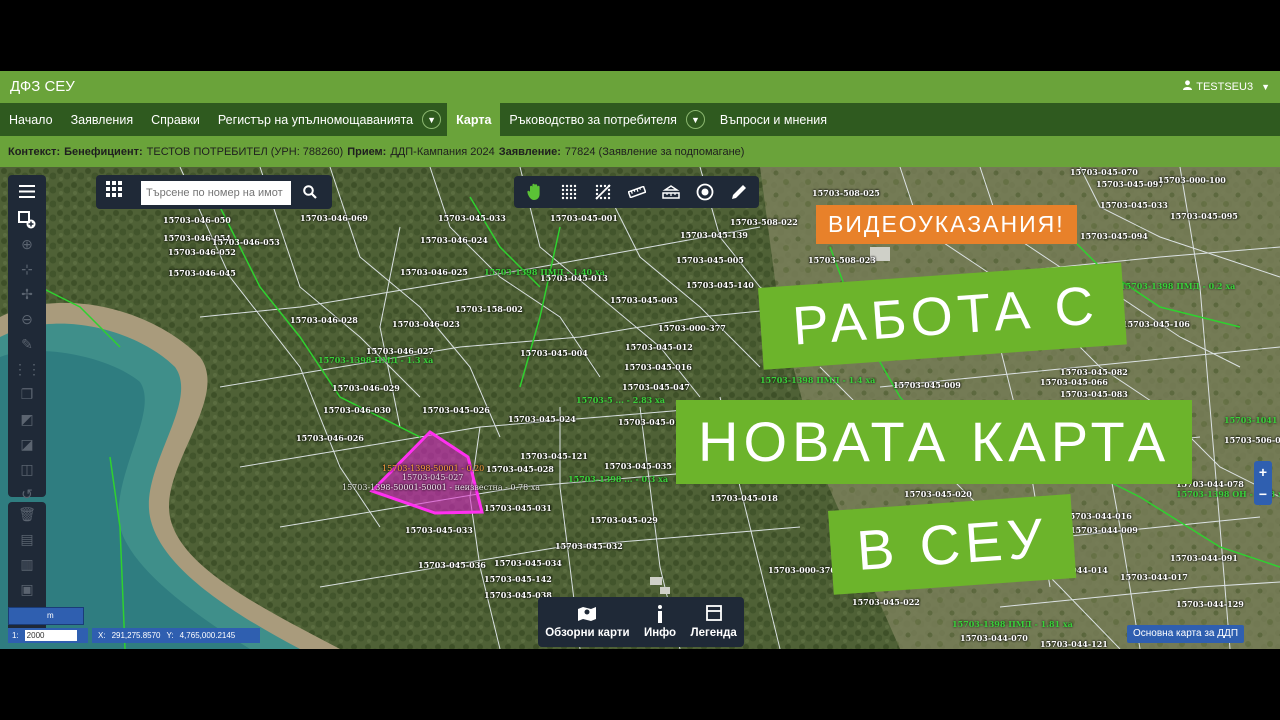 The image size is (1280, 720). Describe the element at coordinates (27, 269) in the screenshot. I see `add-vertex-icon: ⊹` at that location.